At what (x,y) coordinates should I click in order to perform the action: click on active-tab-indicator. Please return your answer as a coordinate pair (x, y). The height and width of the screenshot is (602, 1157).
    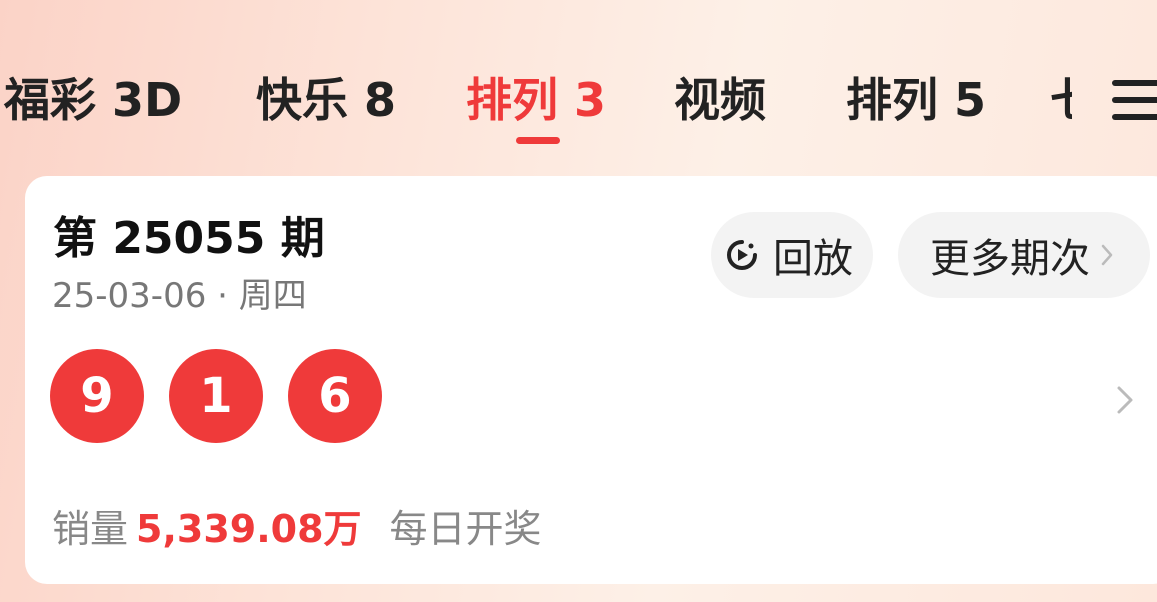
    Looking at the image, I should click on (538, 140).